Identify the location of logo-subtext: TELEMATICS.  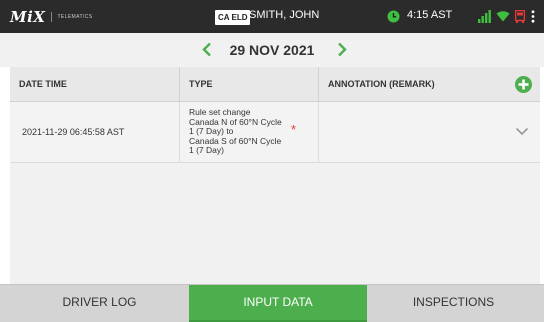
(75, 17).